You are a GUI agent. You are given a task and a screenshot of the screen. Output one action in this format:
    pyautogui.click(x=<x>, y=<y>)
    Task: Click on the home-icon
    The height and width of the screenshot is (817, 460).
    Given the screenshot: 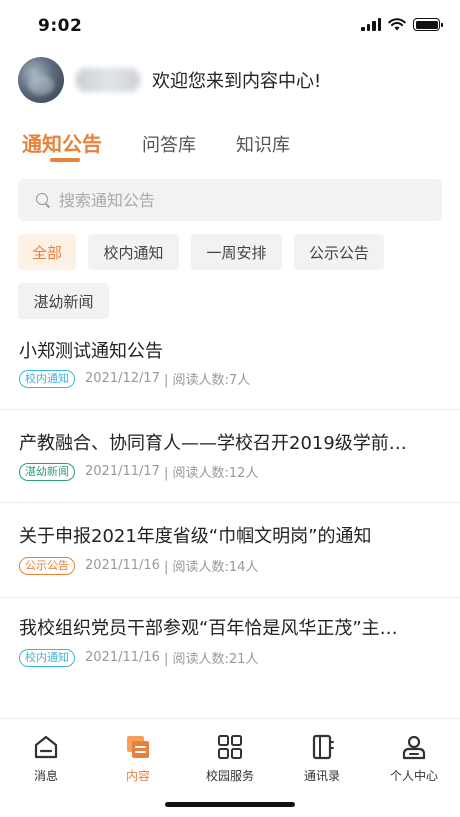 What is the action you would take?
    pyautogui.click(x=46, y=747)
    